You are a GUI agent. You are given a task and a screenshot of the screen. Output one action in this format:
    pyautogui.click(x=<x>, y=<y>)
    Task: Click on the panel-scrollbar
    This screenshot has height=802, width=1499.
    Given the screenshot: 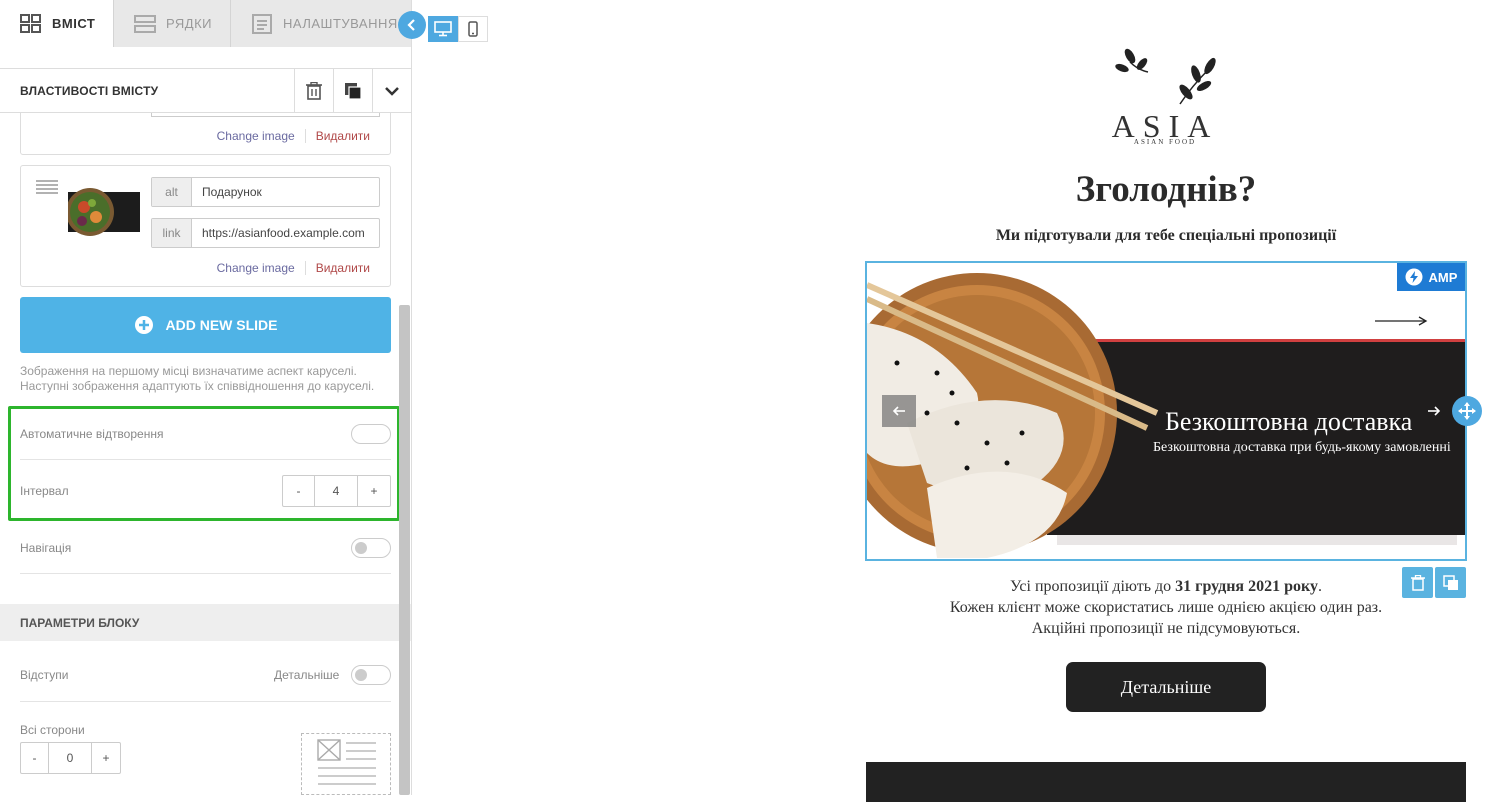 What is the action you would take?
    pyautogui.click(x=404, y=550)
    